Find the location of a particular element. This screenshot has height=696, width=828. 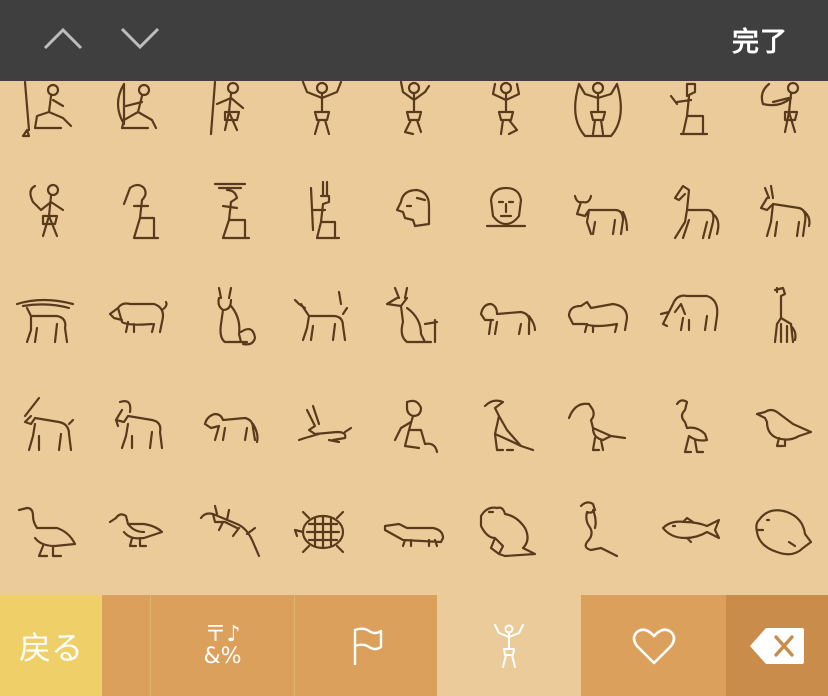

elephant-glyph is located at coordinates (690, 317).